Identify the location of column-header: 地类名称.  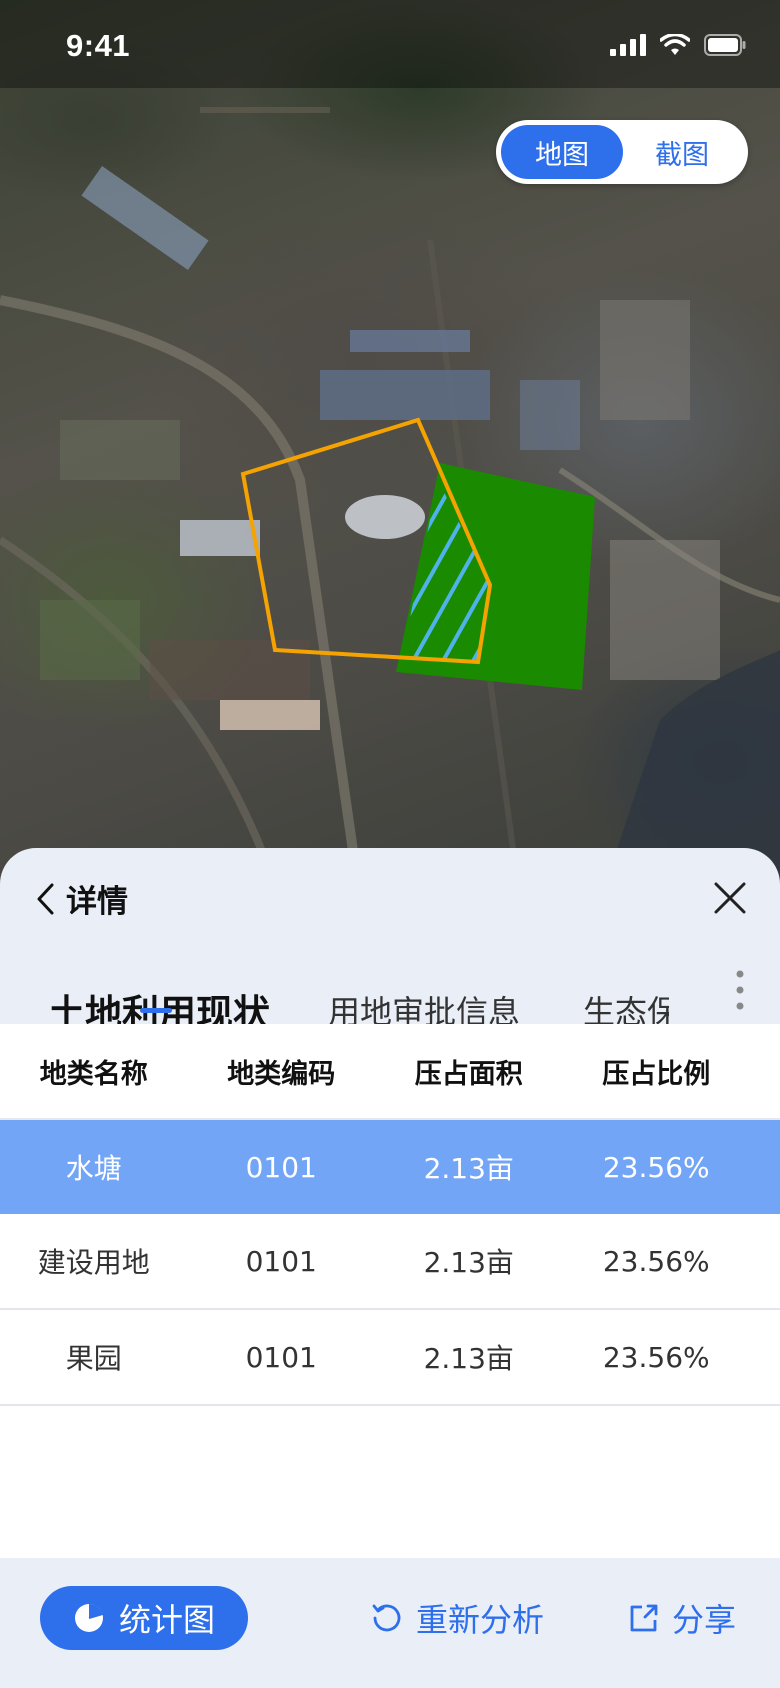
(93, 1074).